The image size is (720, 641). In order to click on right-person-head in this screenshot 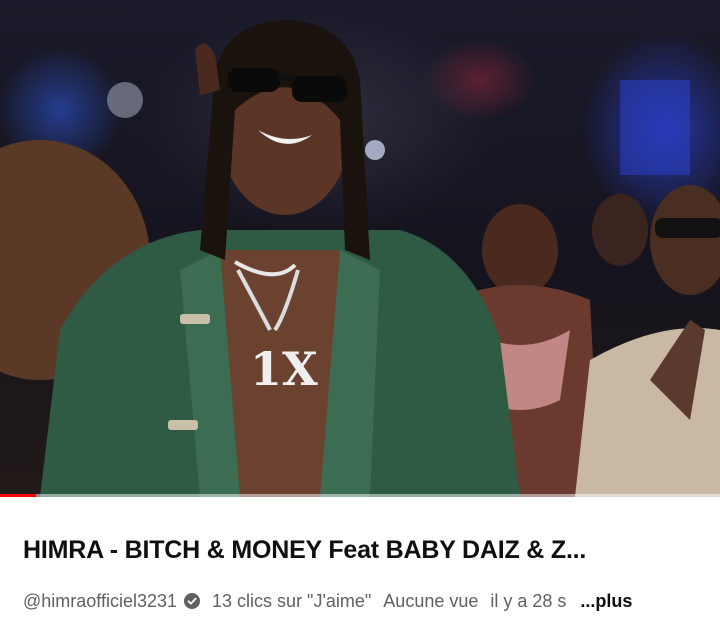, I will do `click(685, 240)`.